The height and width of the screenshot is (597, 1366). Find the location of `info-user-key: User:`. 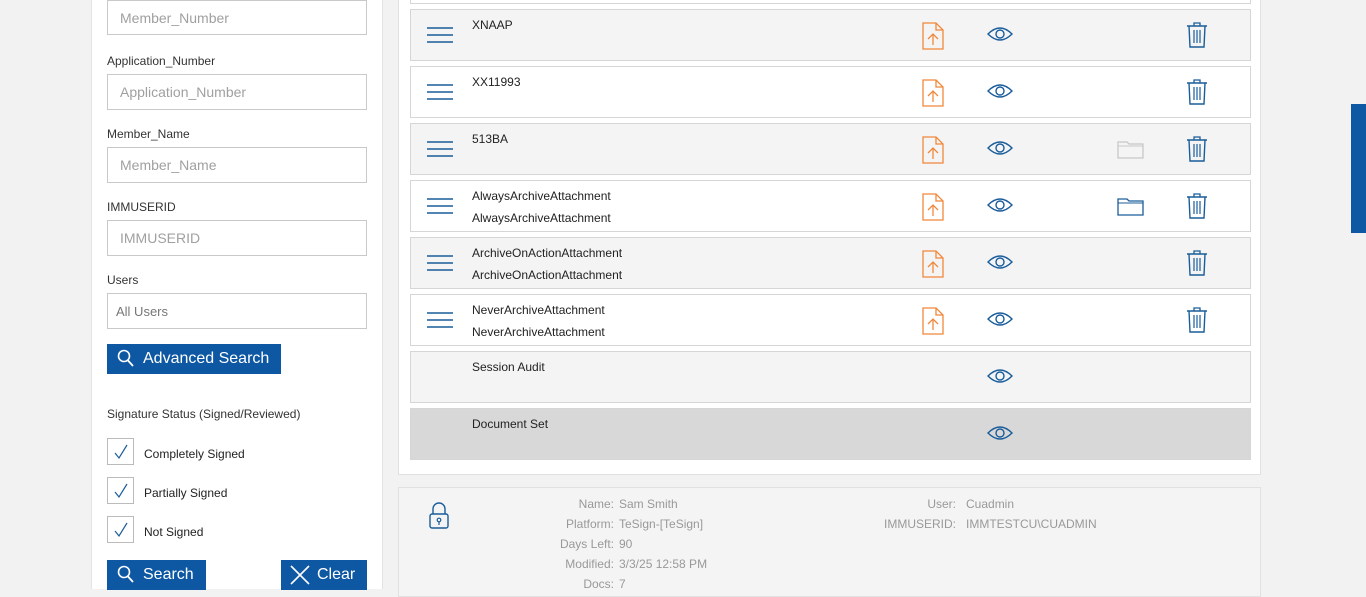

info-user-key: User: is located at coordinates (941, 504).